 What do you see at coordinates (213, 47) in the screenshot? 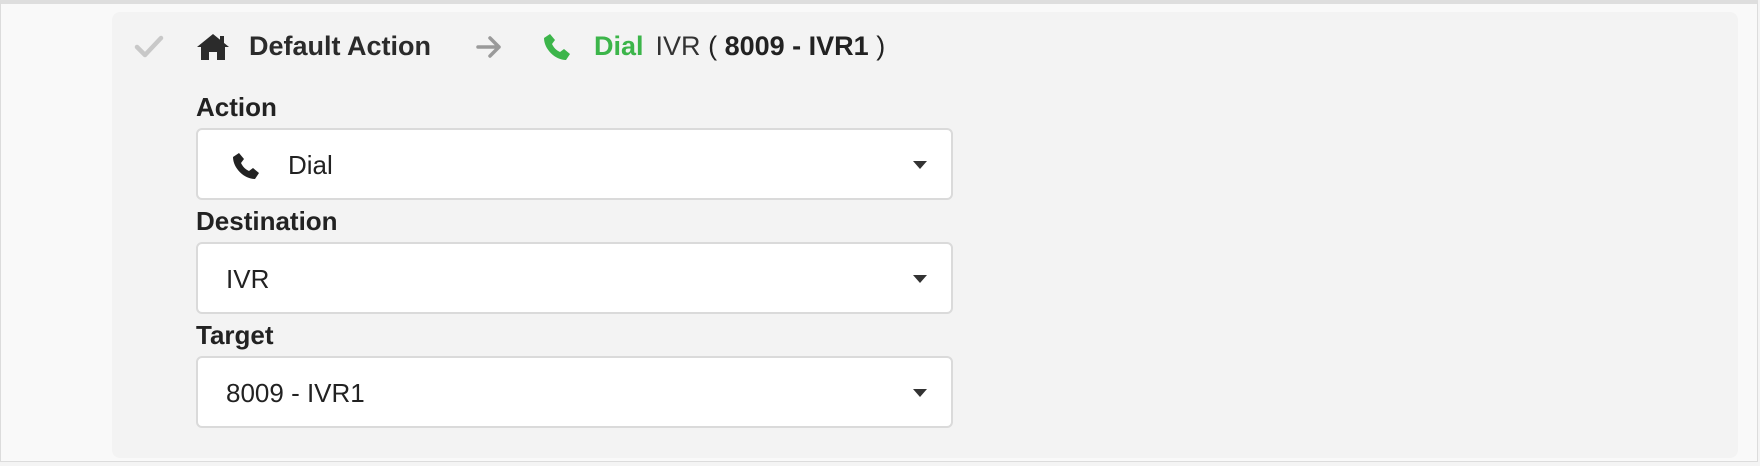
I see `home-icon` at bounding box center [213, 47].